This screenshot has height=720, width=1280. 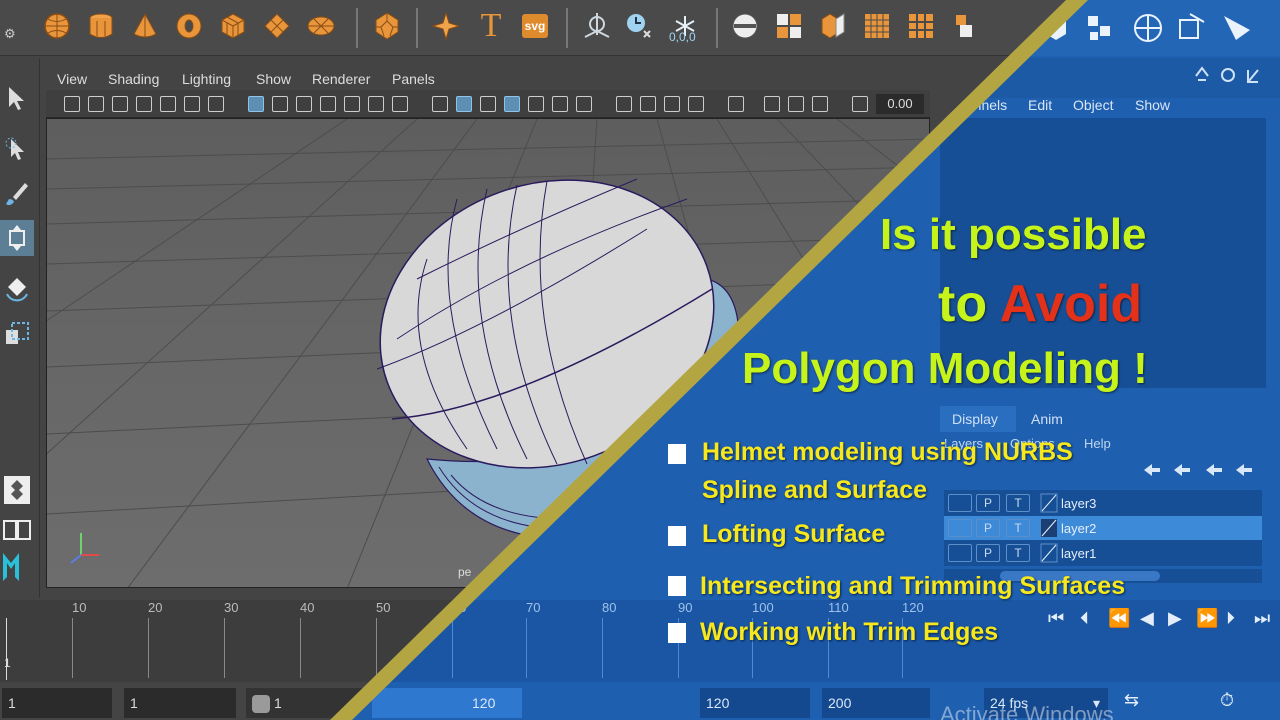 I want to click on menu-help: Help, so click(x=1097, y=443).